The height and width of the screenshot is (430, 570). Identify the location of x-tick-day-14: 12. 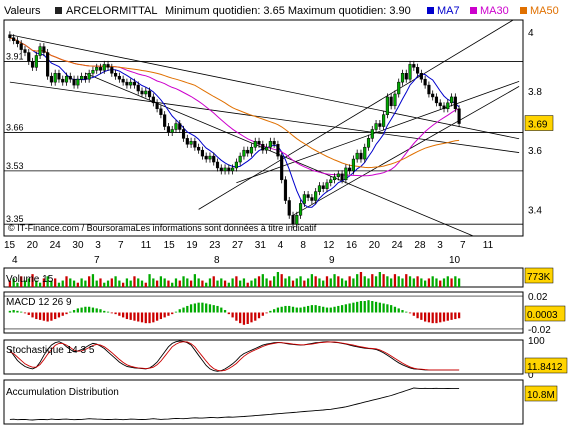
(329, 245).